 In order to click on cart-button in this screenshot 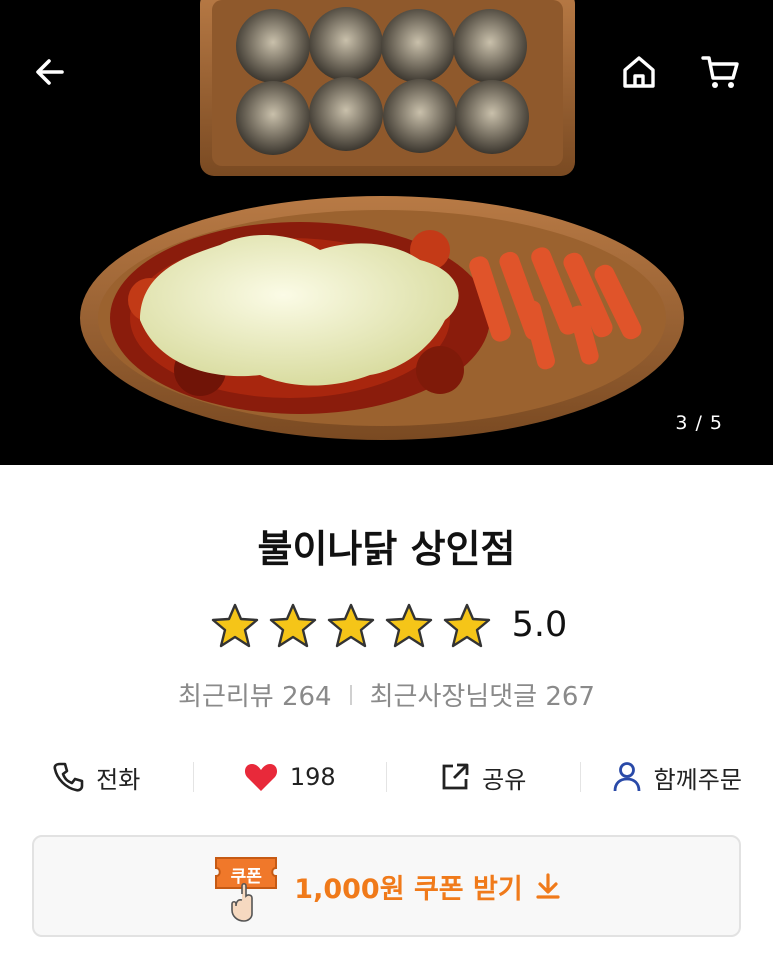, I will do `click(720, 72)`.